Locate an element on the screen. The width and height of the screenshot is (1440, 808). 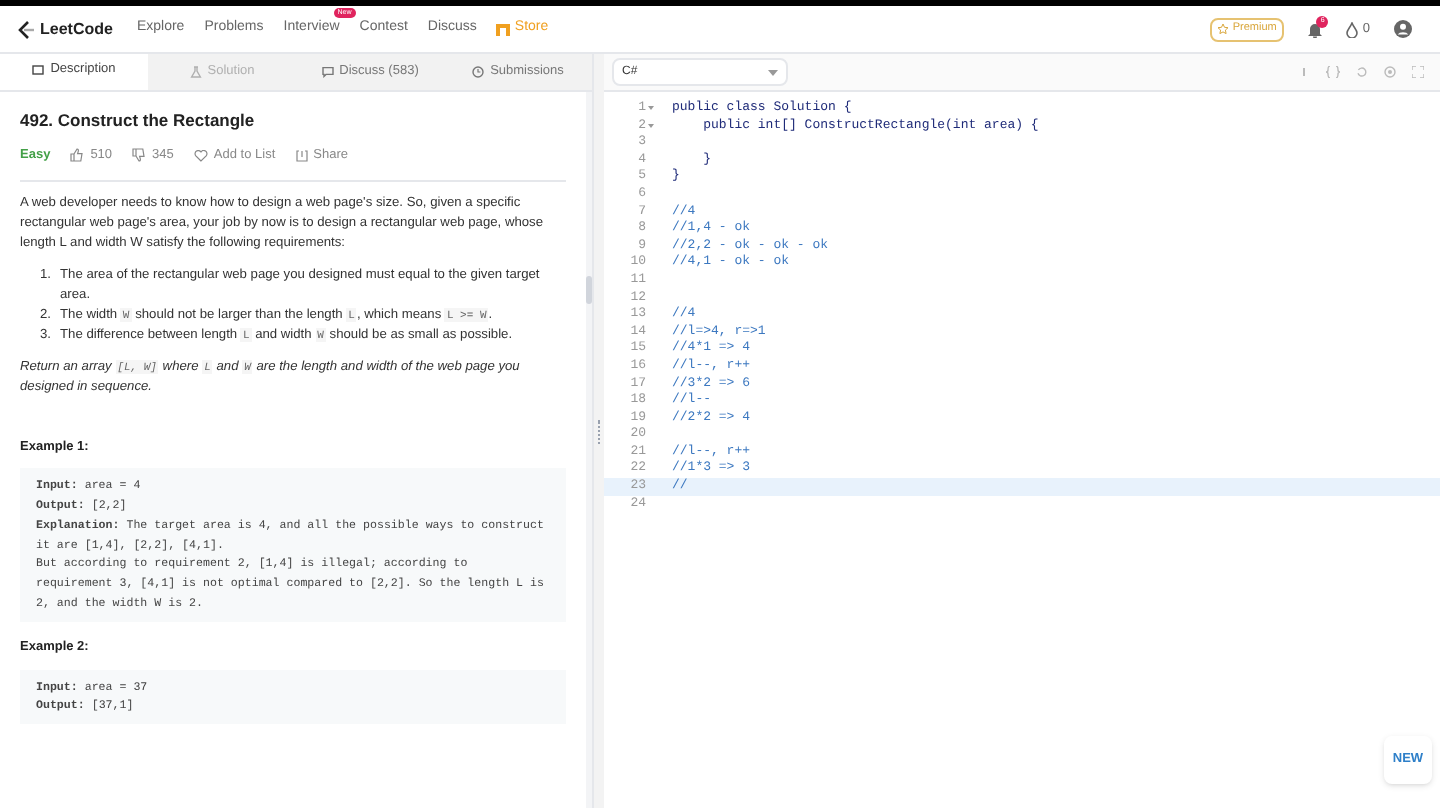
star-icon is located at coordinates (1223, 29).